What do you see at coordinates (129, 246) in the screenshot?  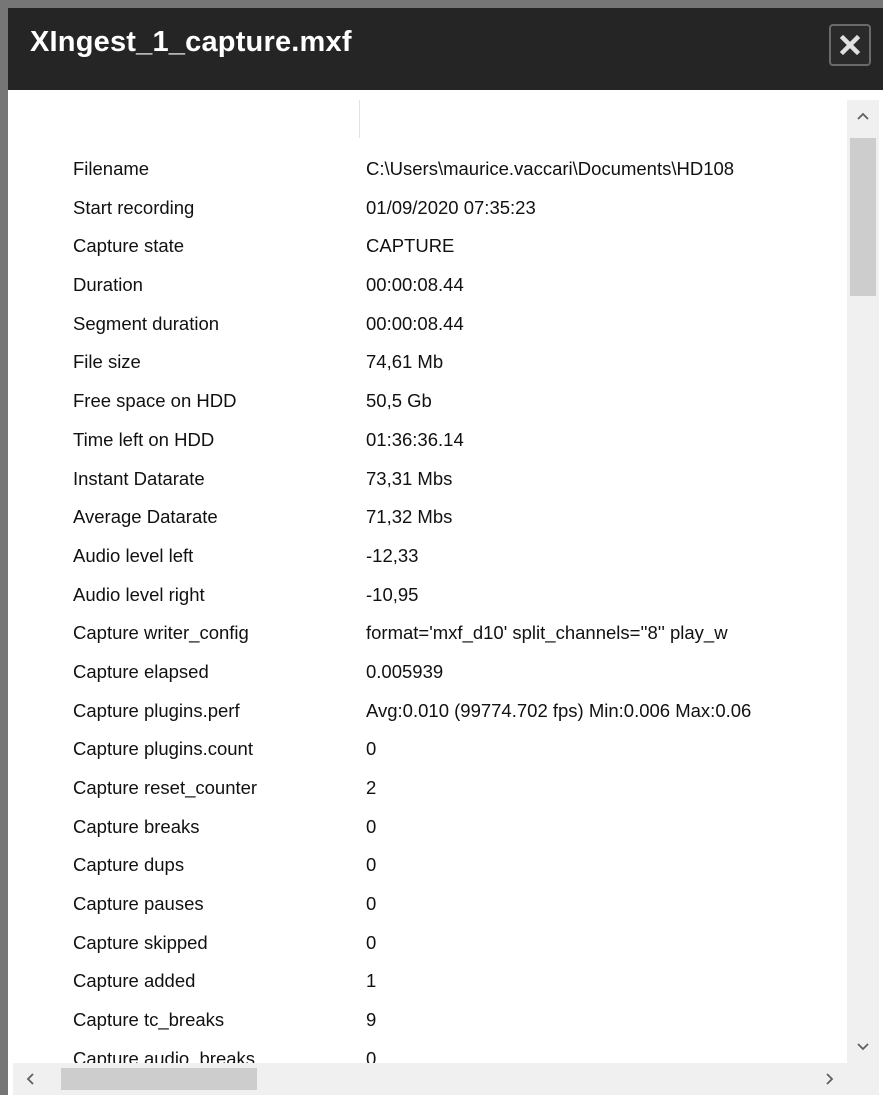 I see `property-name: Capture state` at bounding box center [129, 246].